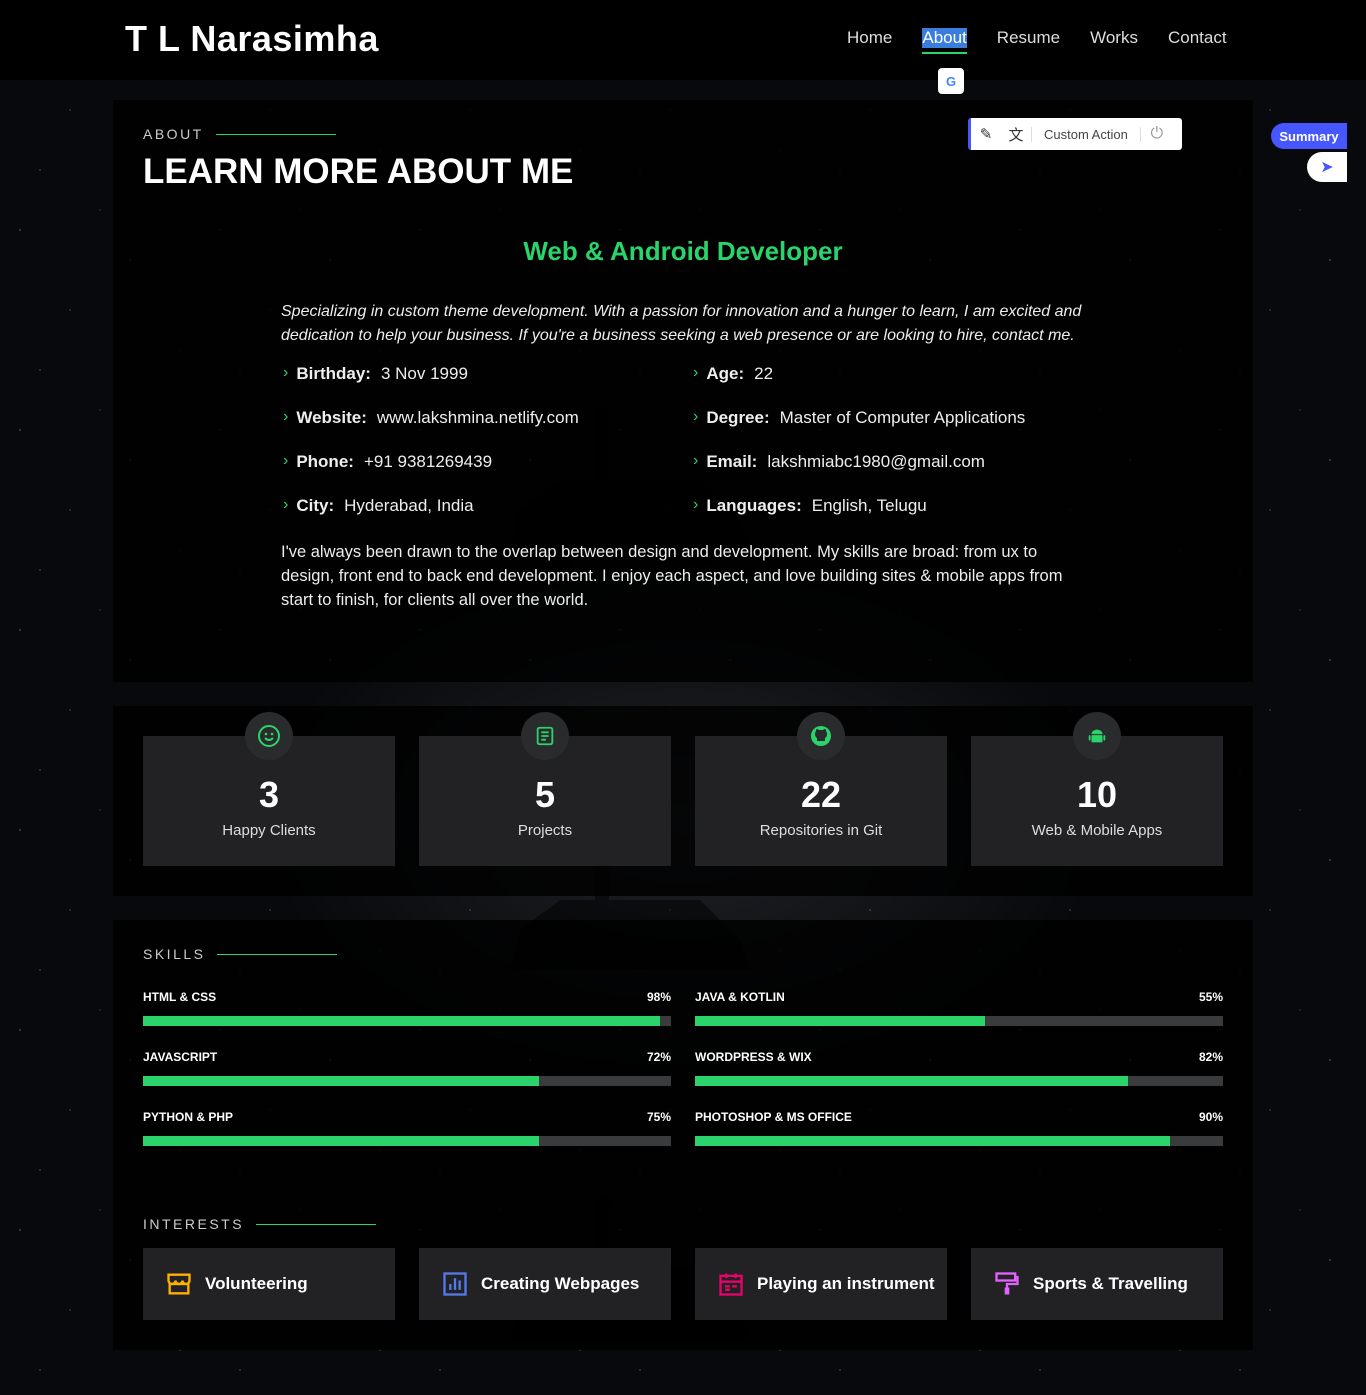  What do you see at coordinates (821, 736) in the screenshot?
I see `github-icon` at bounding box center [821, 736].